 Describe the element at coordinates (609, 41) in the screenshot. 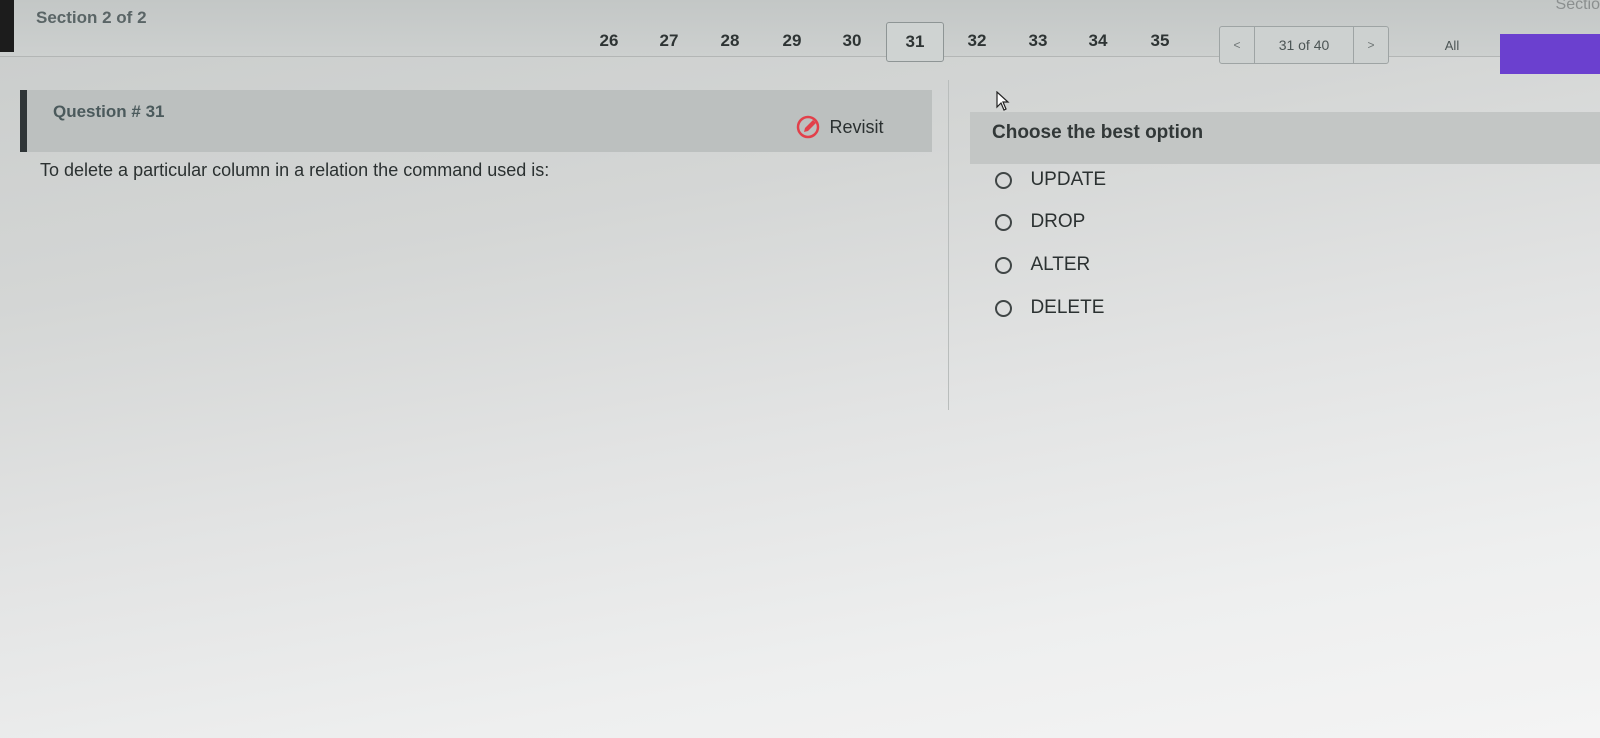

I see `page-button-26: 26` at that location.